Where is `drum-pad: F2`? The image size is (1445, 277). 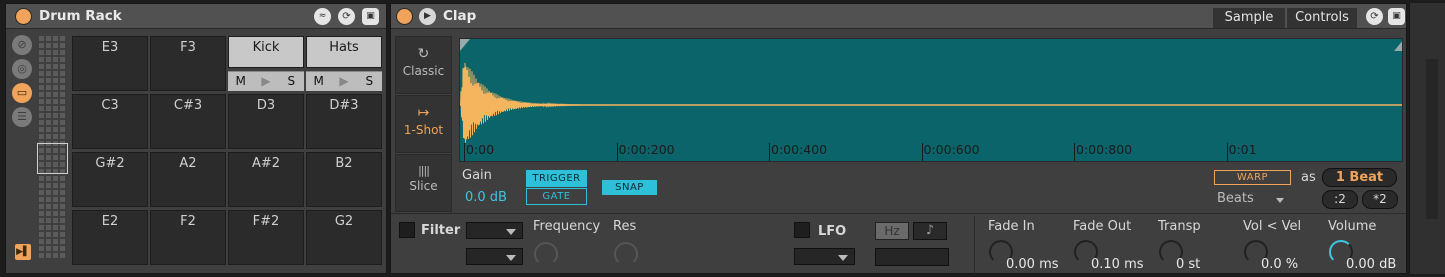
drum-pad: F2 is located at coordinates (188, 237).